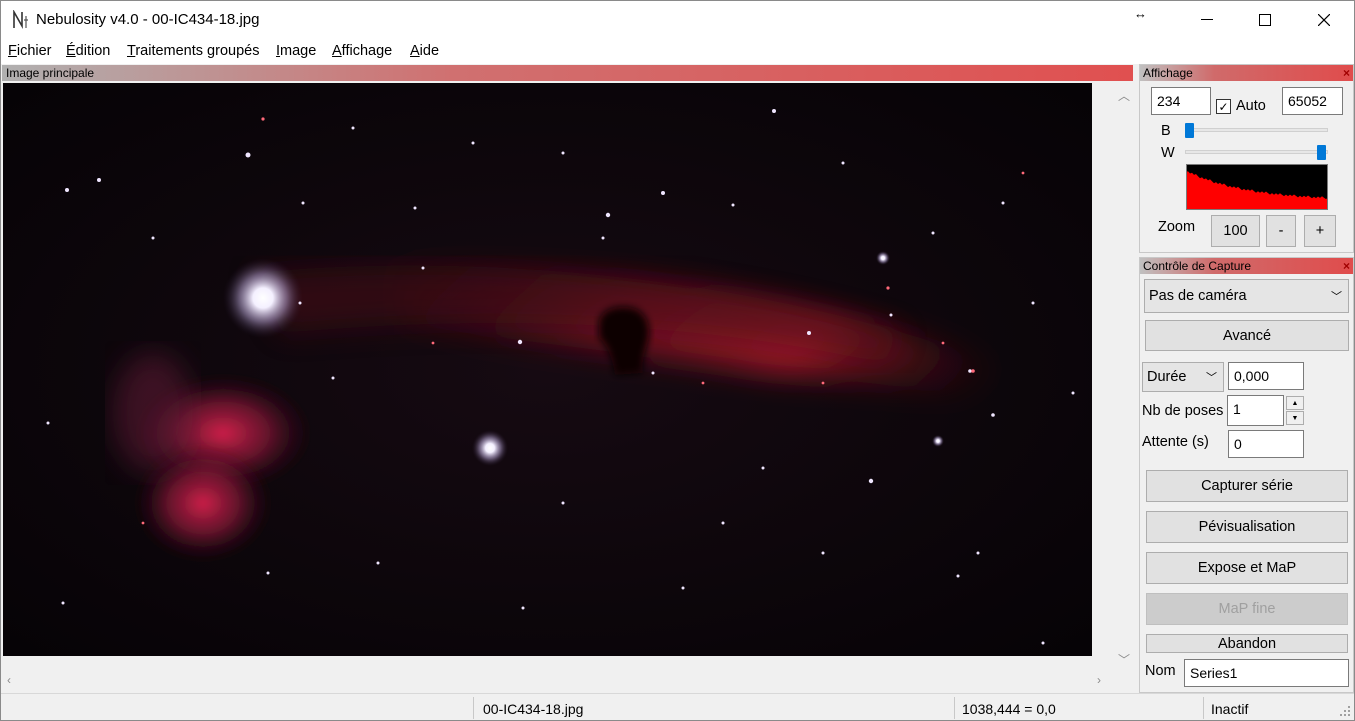  Describe the element at coordinates (1124, 659) in the screenshot. I see `scroll-down-icon: ﹀` at that location.